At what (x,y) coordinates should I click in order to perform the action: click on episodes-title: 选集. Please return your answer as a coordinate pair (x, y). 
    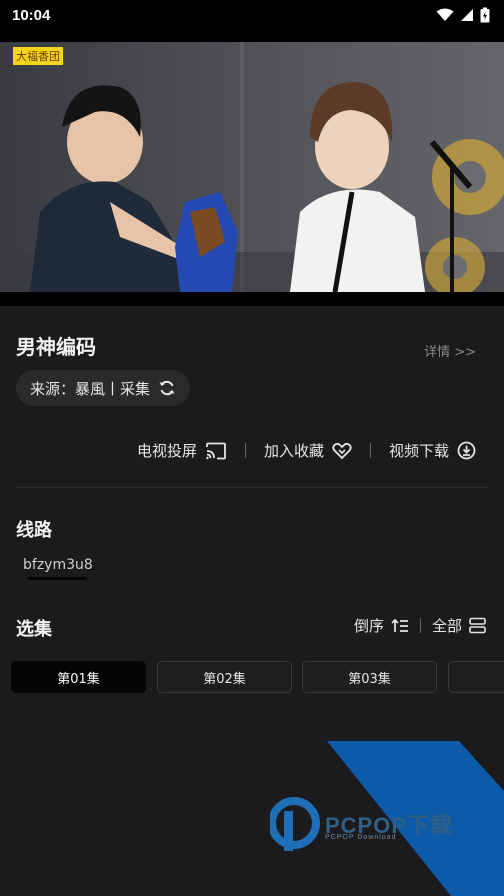
    Looking at the image, I should click on (34, 629).